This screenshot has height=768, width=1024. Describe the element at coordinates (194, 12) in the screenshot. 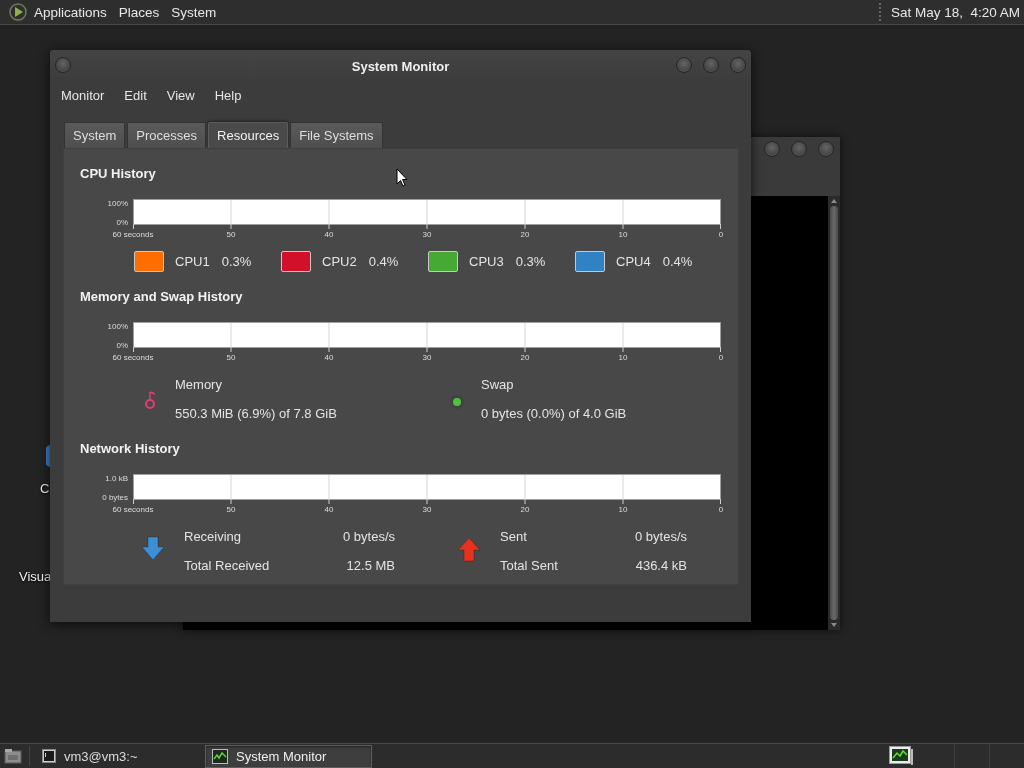

I see `panel-menu: System` at that location.